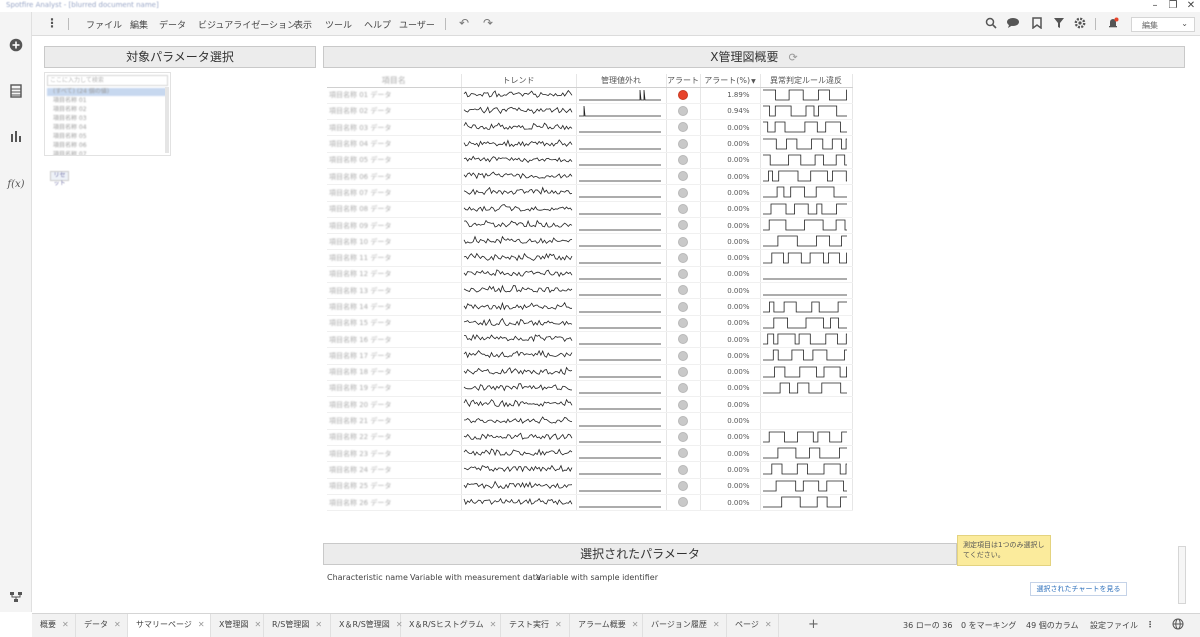  What do you see at coordinates (107, 80) in the screenshot?
I see `list-search-input: ここに入力して検索` at bounding box center [107, 80].